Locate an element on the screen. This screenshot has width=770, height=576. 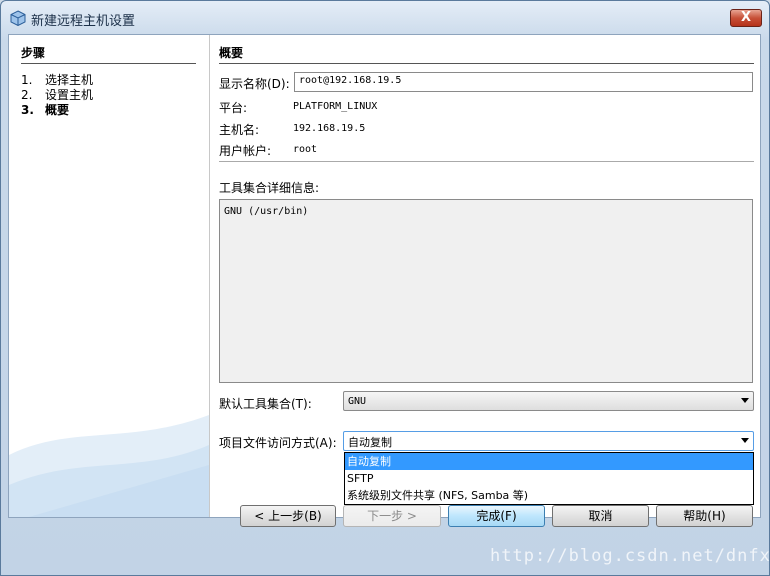
file-access-dropdown-list: 自动复制 SFTP 系统级别文件共享 (NFS, Samba 等) is located at coordinates (549, 478).